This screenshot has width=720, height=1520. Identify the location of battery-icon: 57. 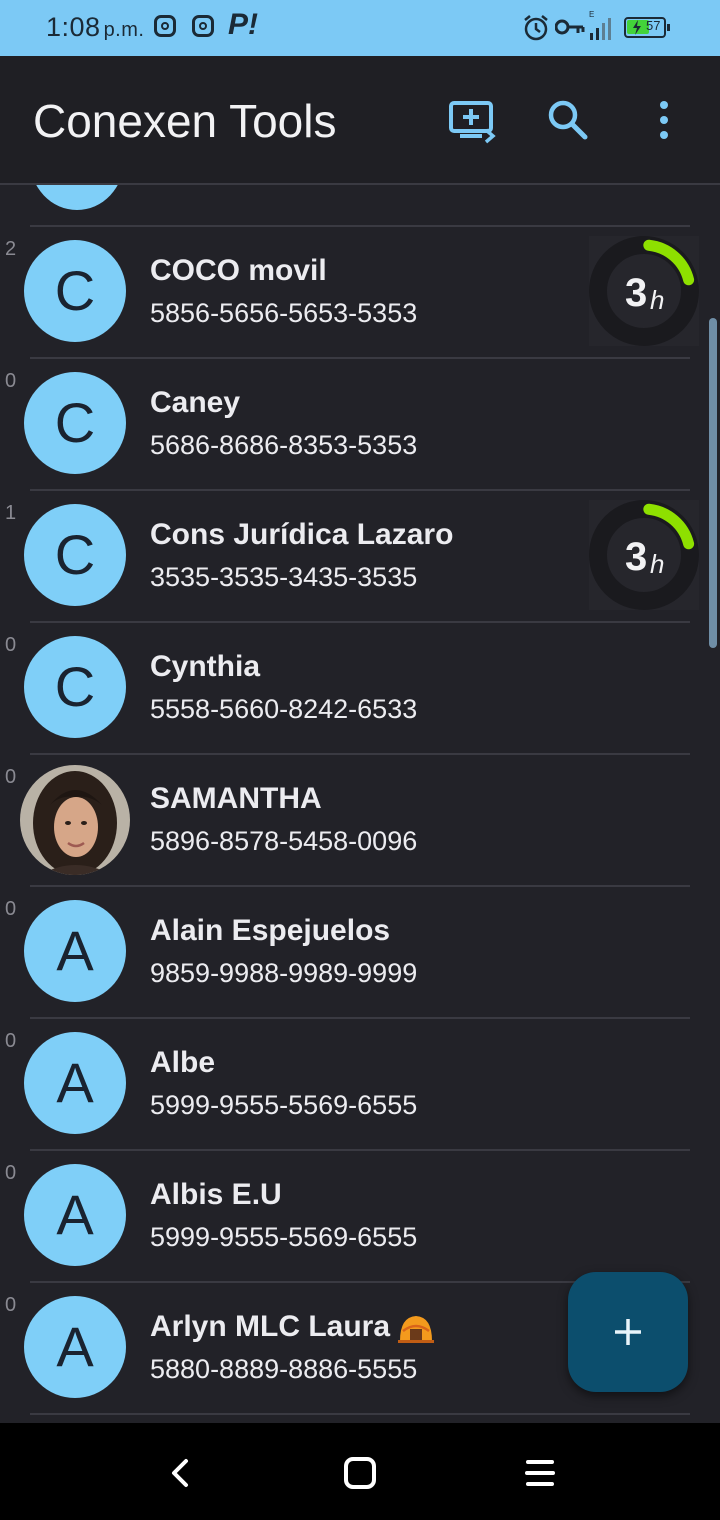
(647, 27).